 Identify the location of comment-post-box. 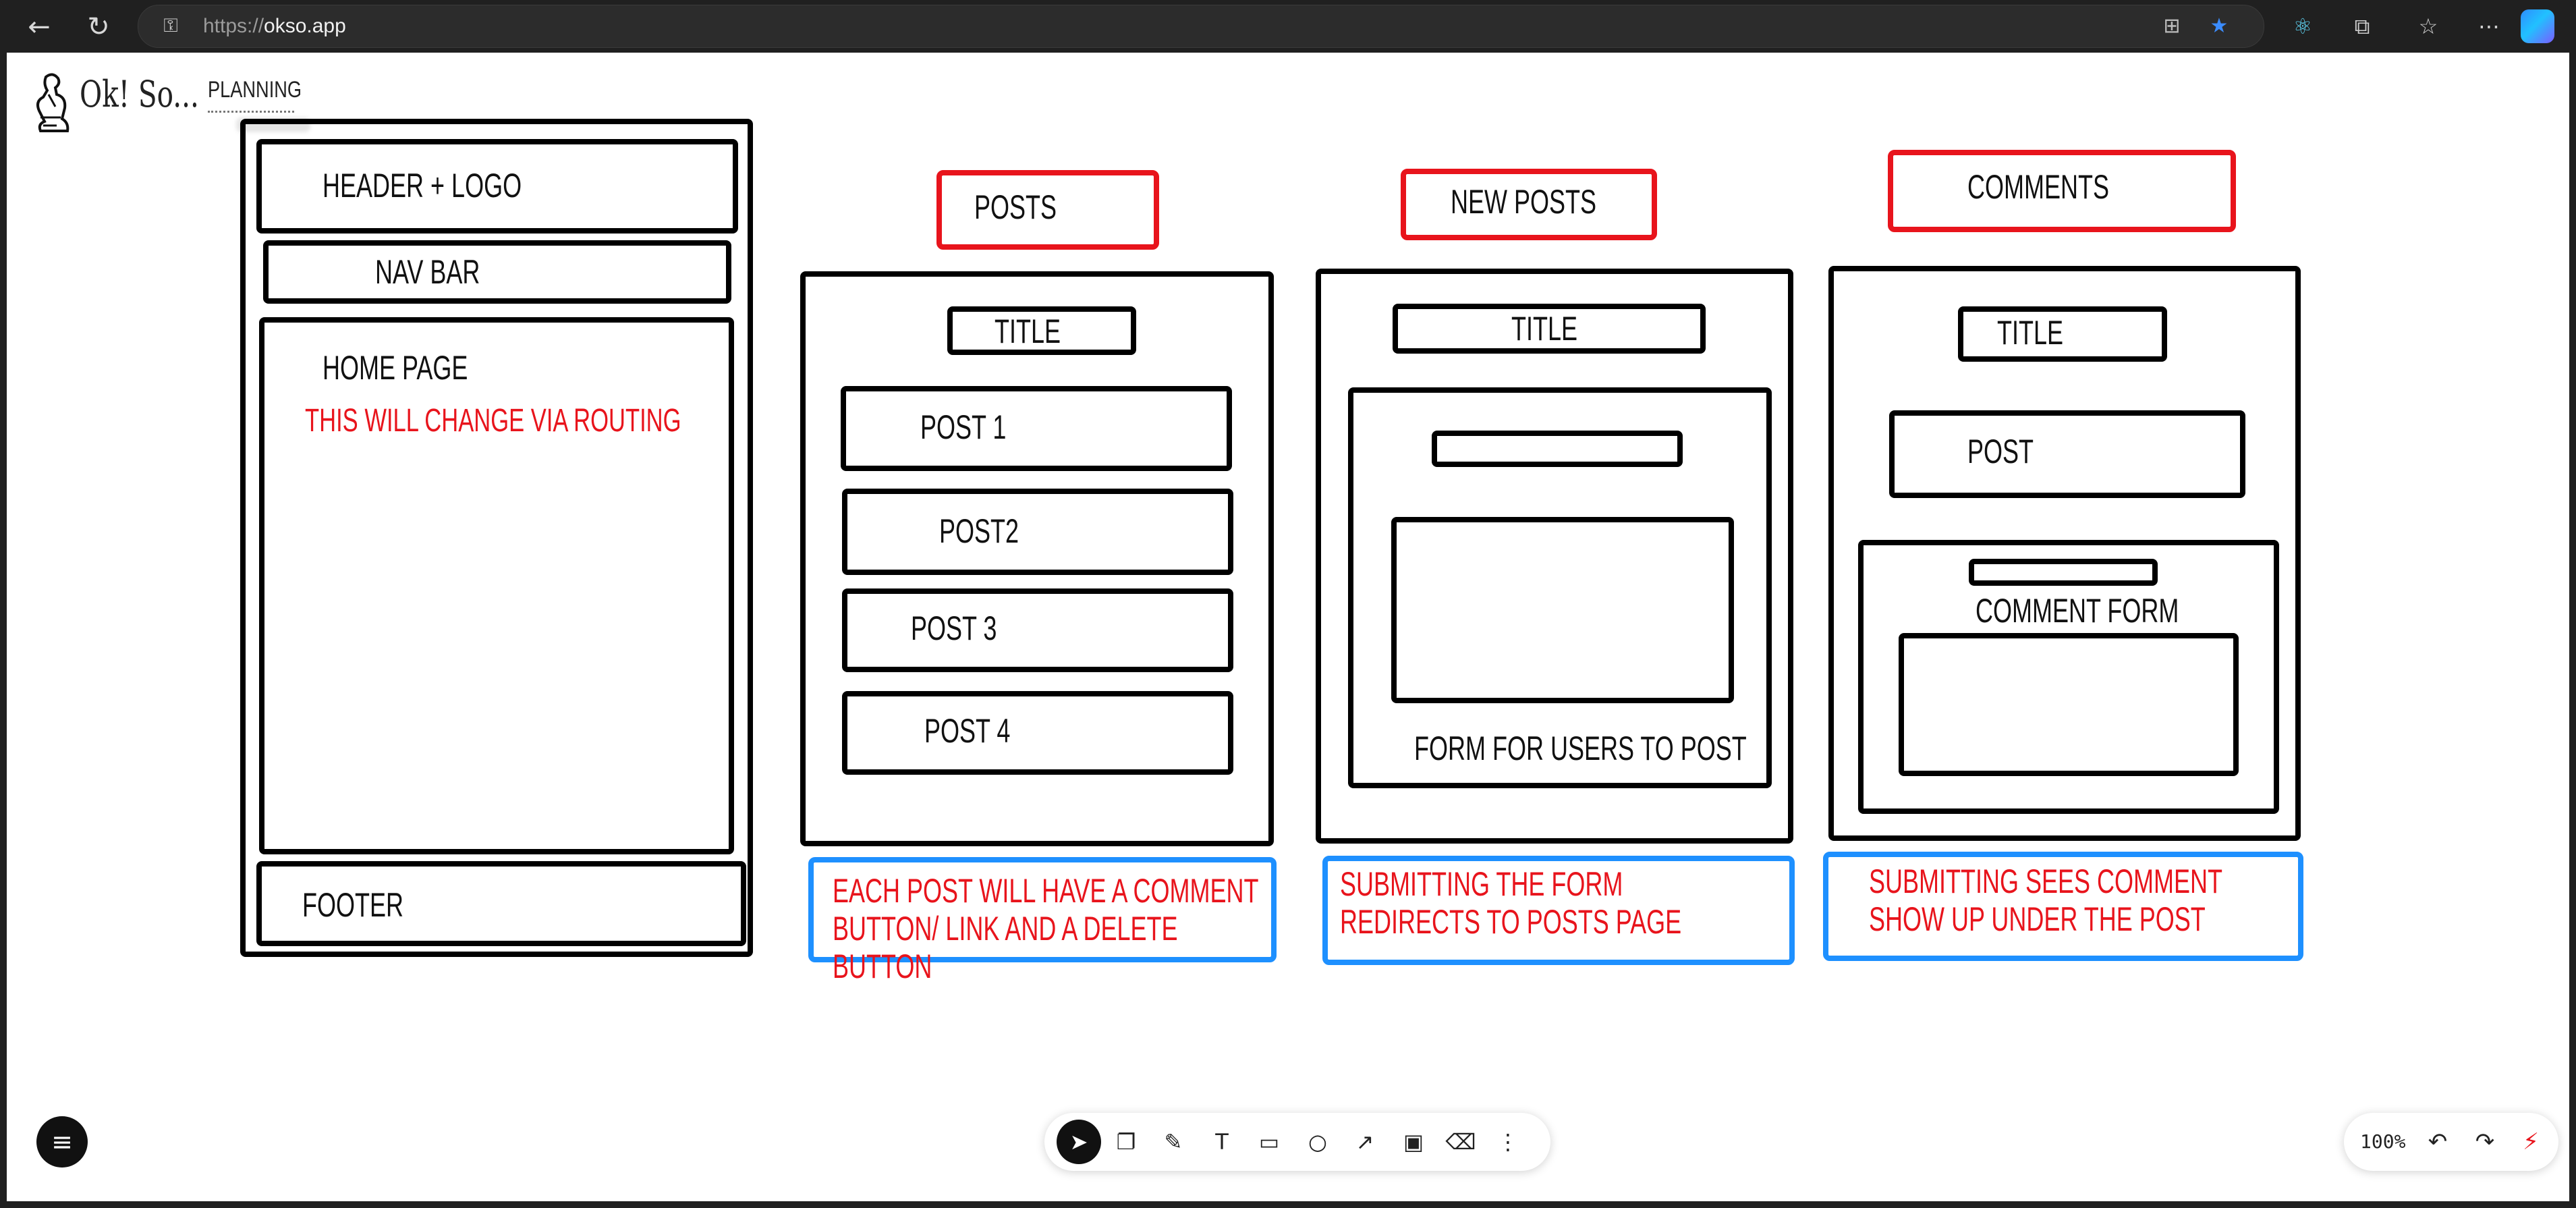
(2067, 454).